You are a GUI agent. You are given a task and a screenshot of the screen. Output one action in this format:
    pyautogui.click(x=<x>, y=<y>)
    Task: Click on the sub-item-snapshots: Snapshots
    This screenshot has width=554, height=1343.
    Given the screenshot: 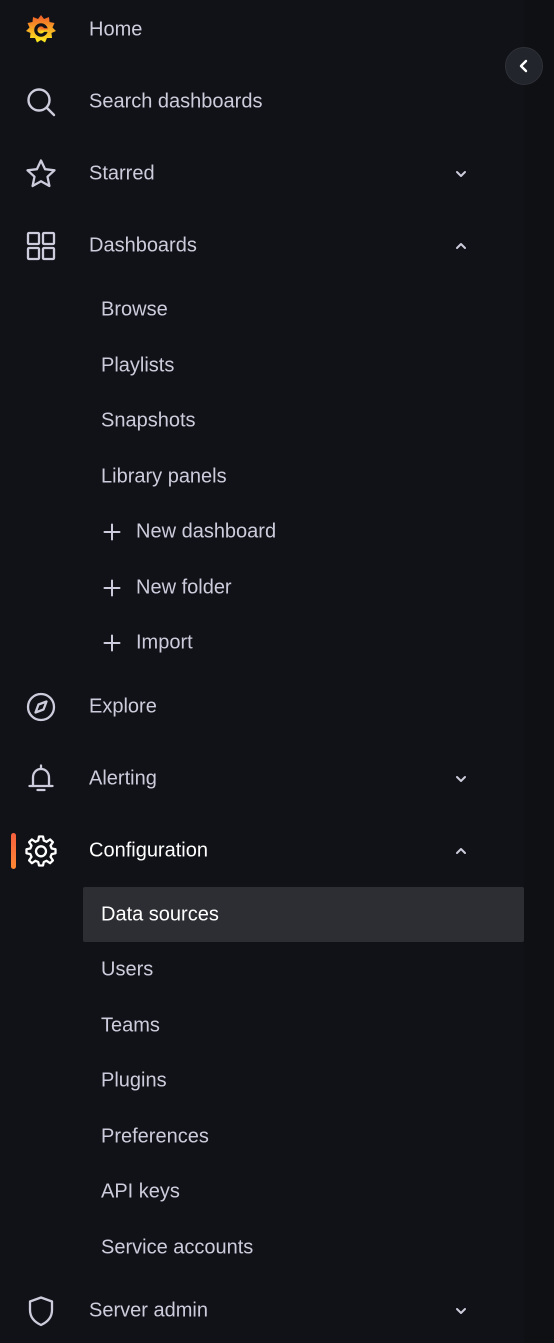 What is the action you would take?
    pyautogui.click(x=303, y=420)
    